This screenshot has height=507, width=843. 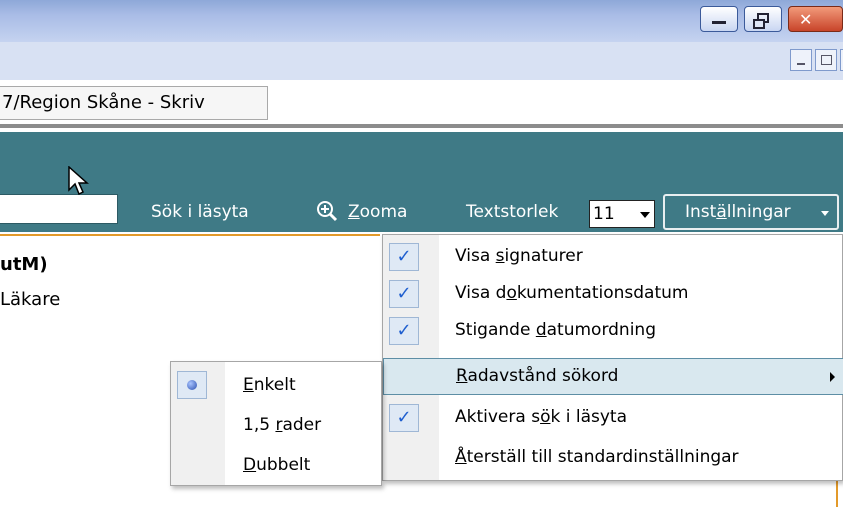 What do you see at coordinates (837, 492) in the screenshot?
I see `content-edge-line` at bounding box center [837, 492].